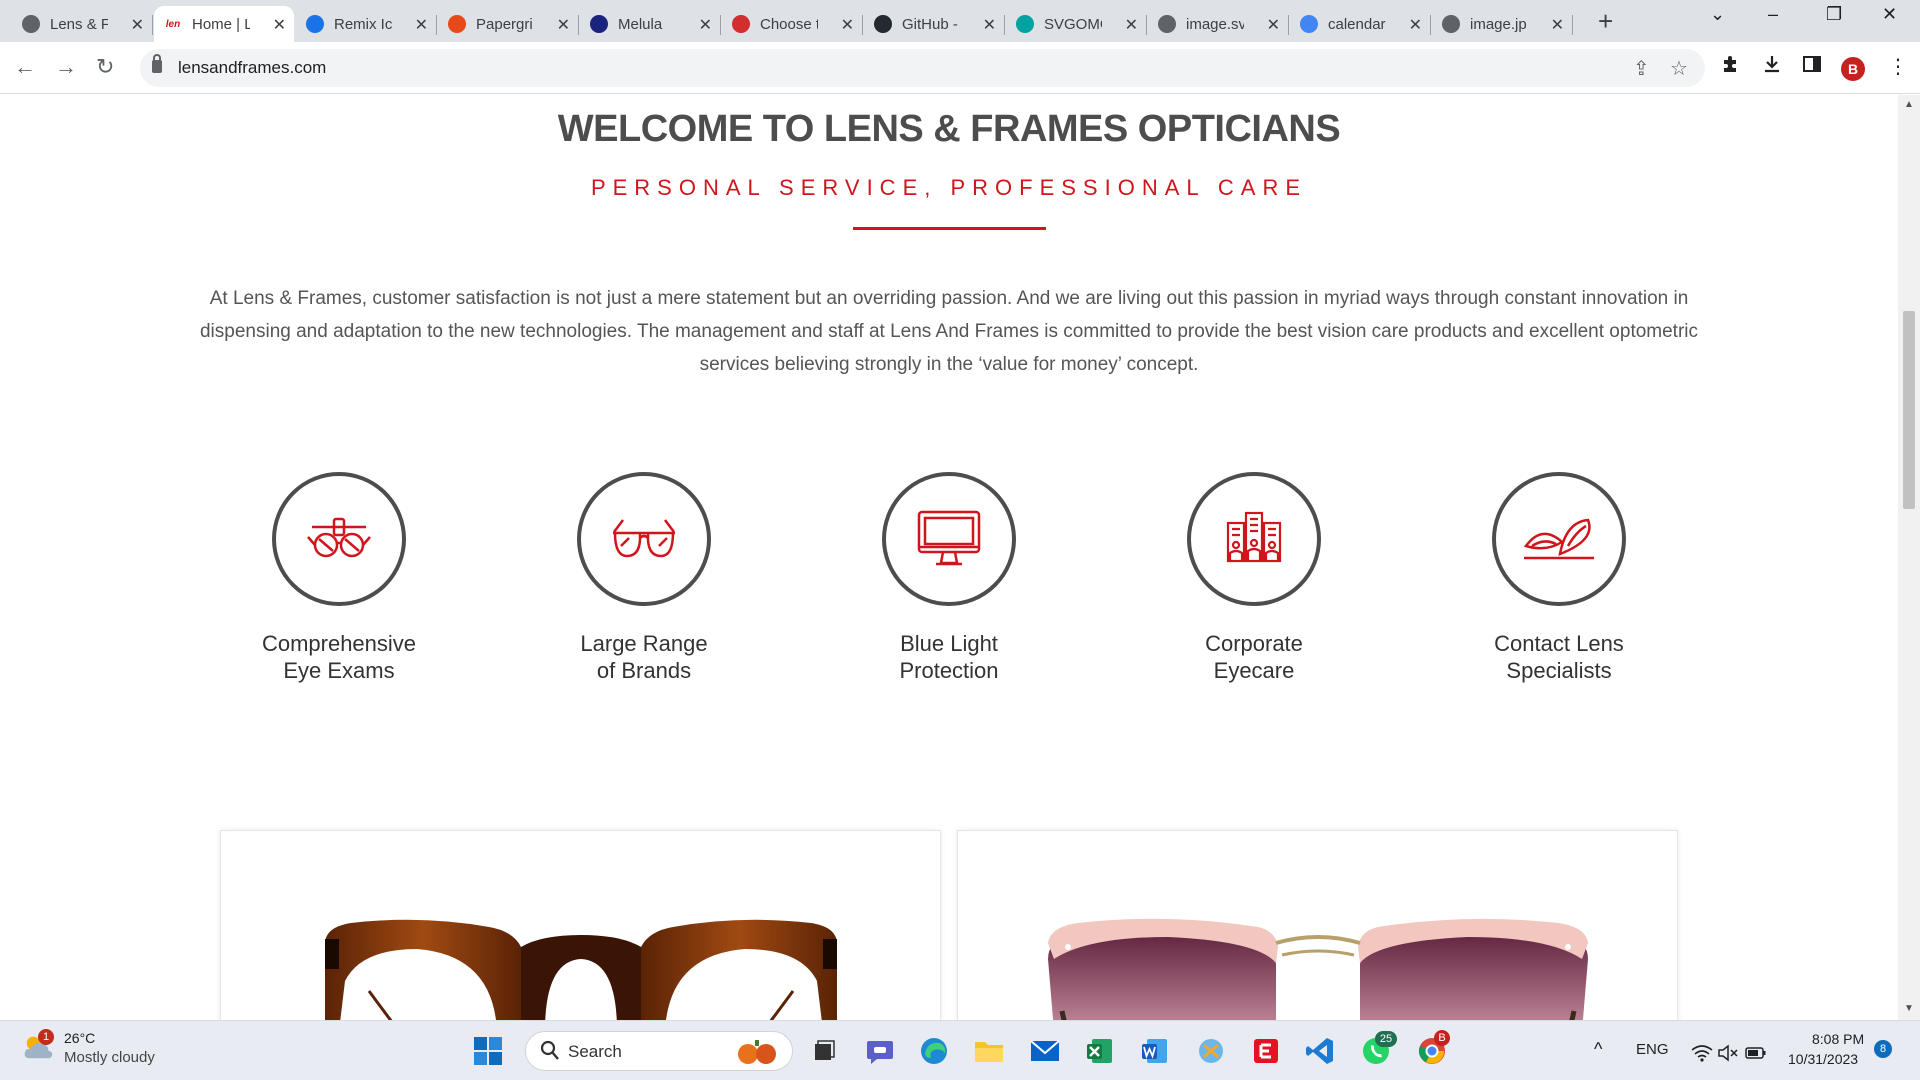  What do you see at coordinates (1498, 24) in the screenshot?
I see `tab-title: image.jp` at bounding box center [1498, 24].